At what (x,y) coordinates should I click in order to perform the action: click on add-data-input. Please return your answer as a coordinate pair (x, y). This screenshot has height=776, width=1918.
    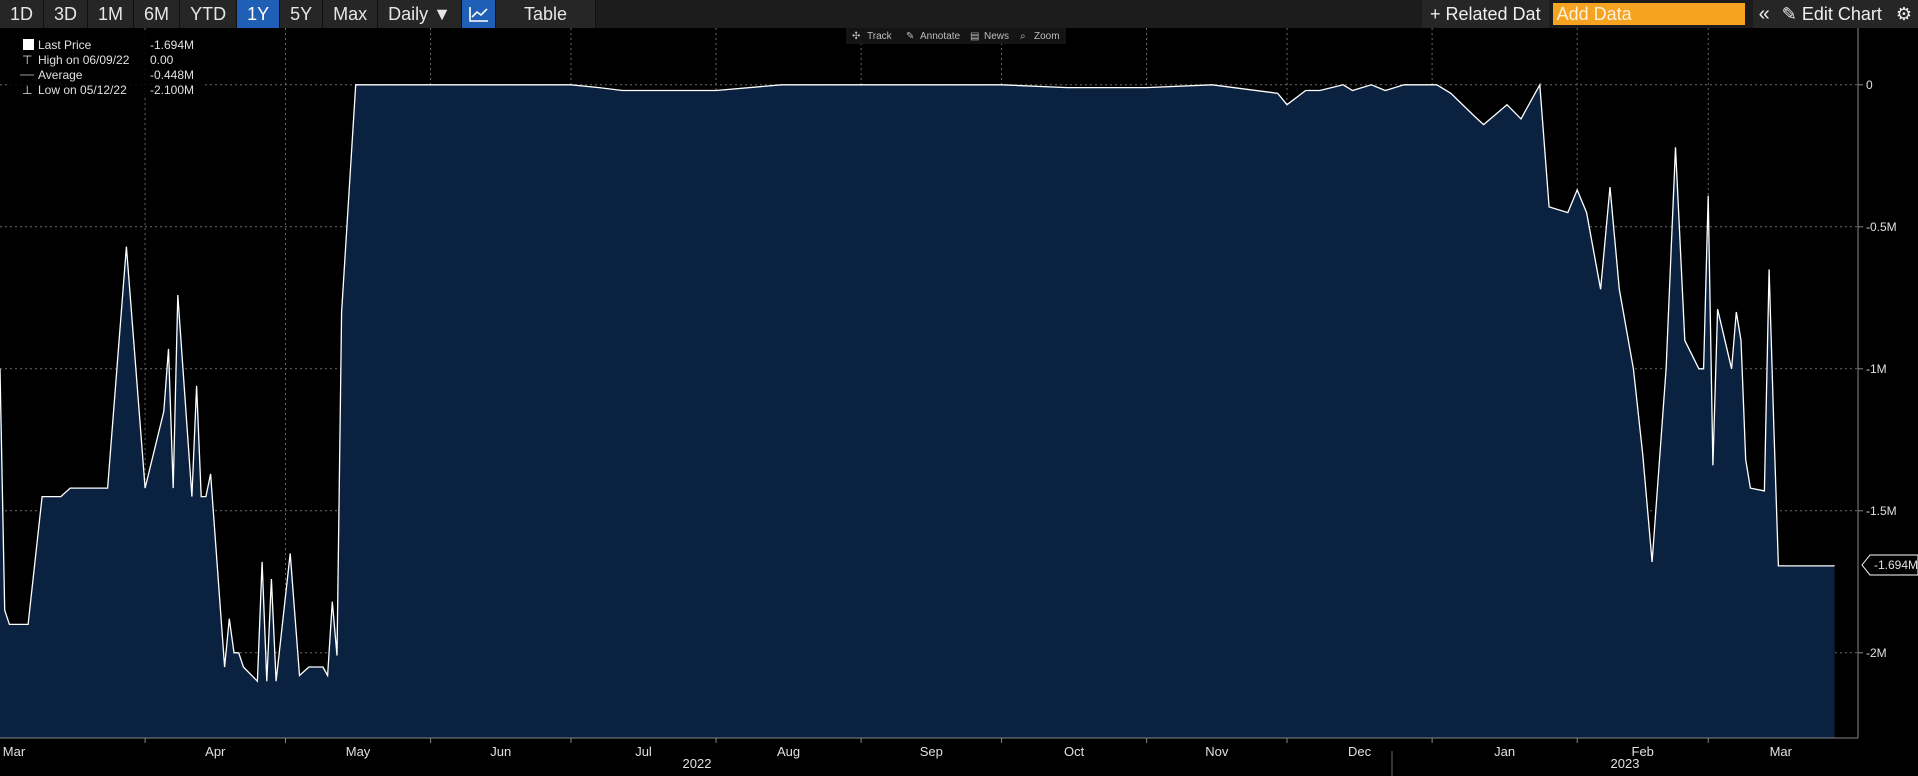
    Looking at the image, I should click on (1648, 14).